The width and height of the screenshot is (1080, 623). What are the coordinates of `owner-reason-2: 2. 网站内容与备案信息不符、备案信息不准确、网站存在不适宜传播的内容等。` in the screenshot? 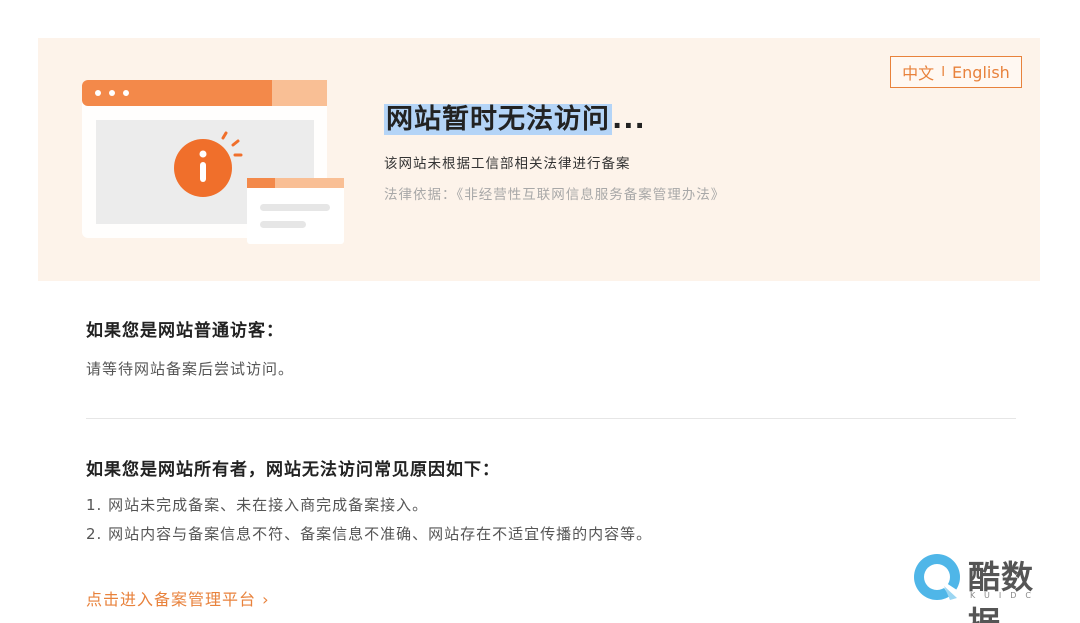 It's located at (369, 534).